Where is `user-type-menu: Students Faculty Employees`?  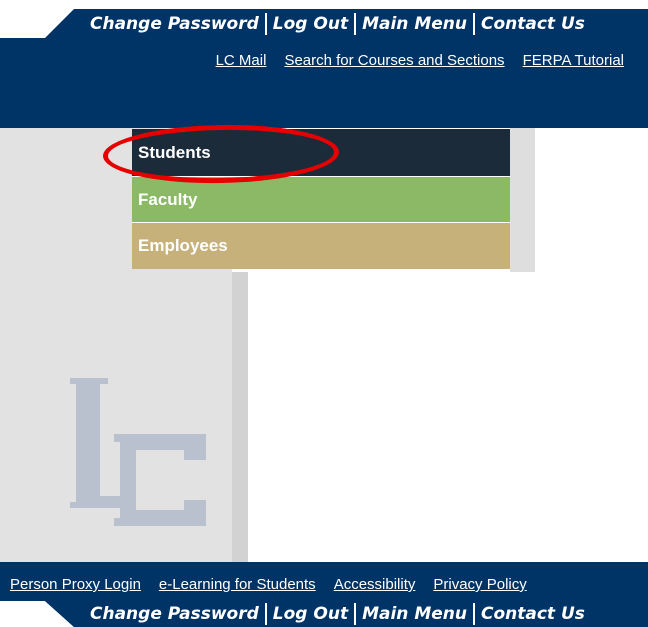
user-type-menu: Students Faculty Employees is located at coordinates (321, 199).